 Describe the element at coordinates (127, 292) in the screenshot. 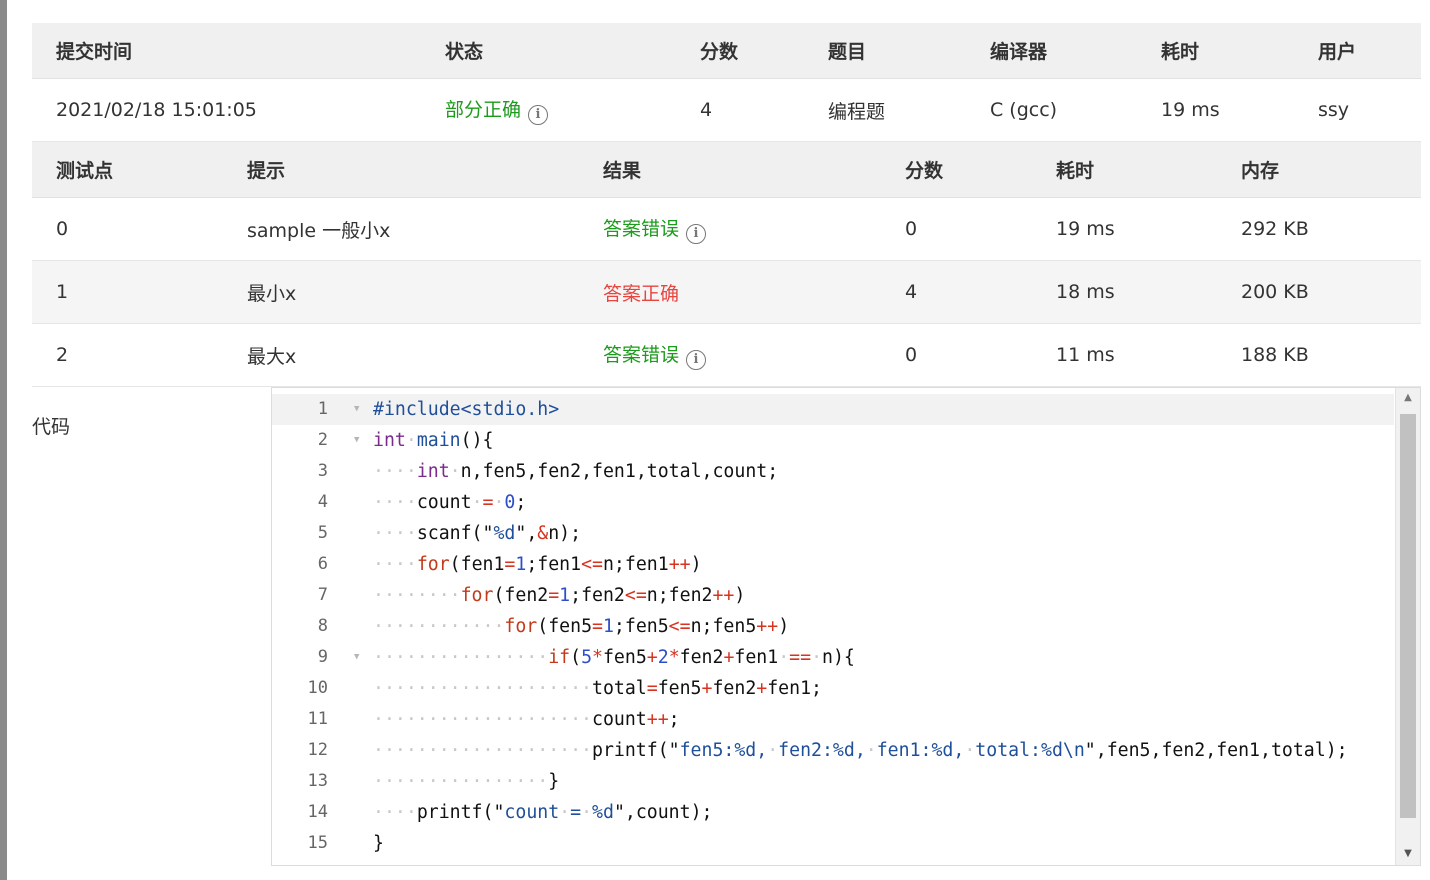

I see `testcase-id: 1` at that location.